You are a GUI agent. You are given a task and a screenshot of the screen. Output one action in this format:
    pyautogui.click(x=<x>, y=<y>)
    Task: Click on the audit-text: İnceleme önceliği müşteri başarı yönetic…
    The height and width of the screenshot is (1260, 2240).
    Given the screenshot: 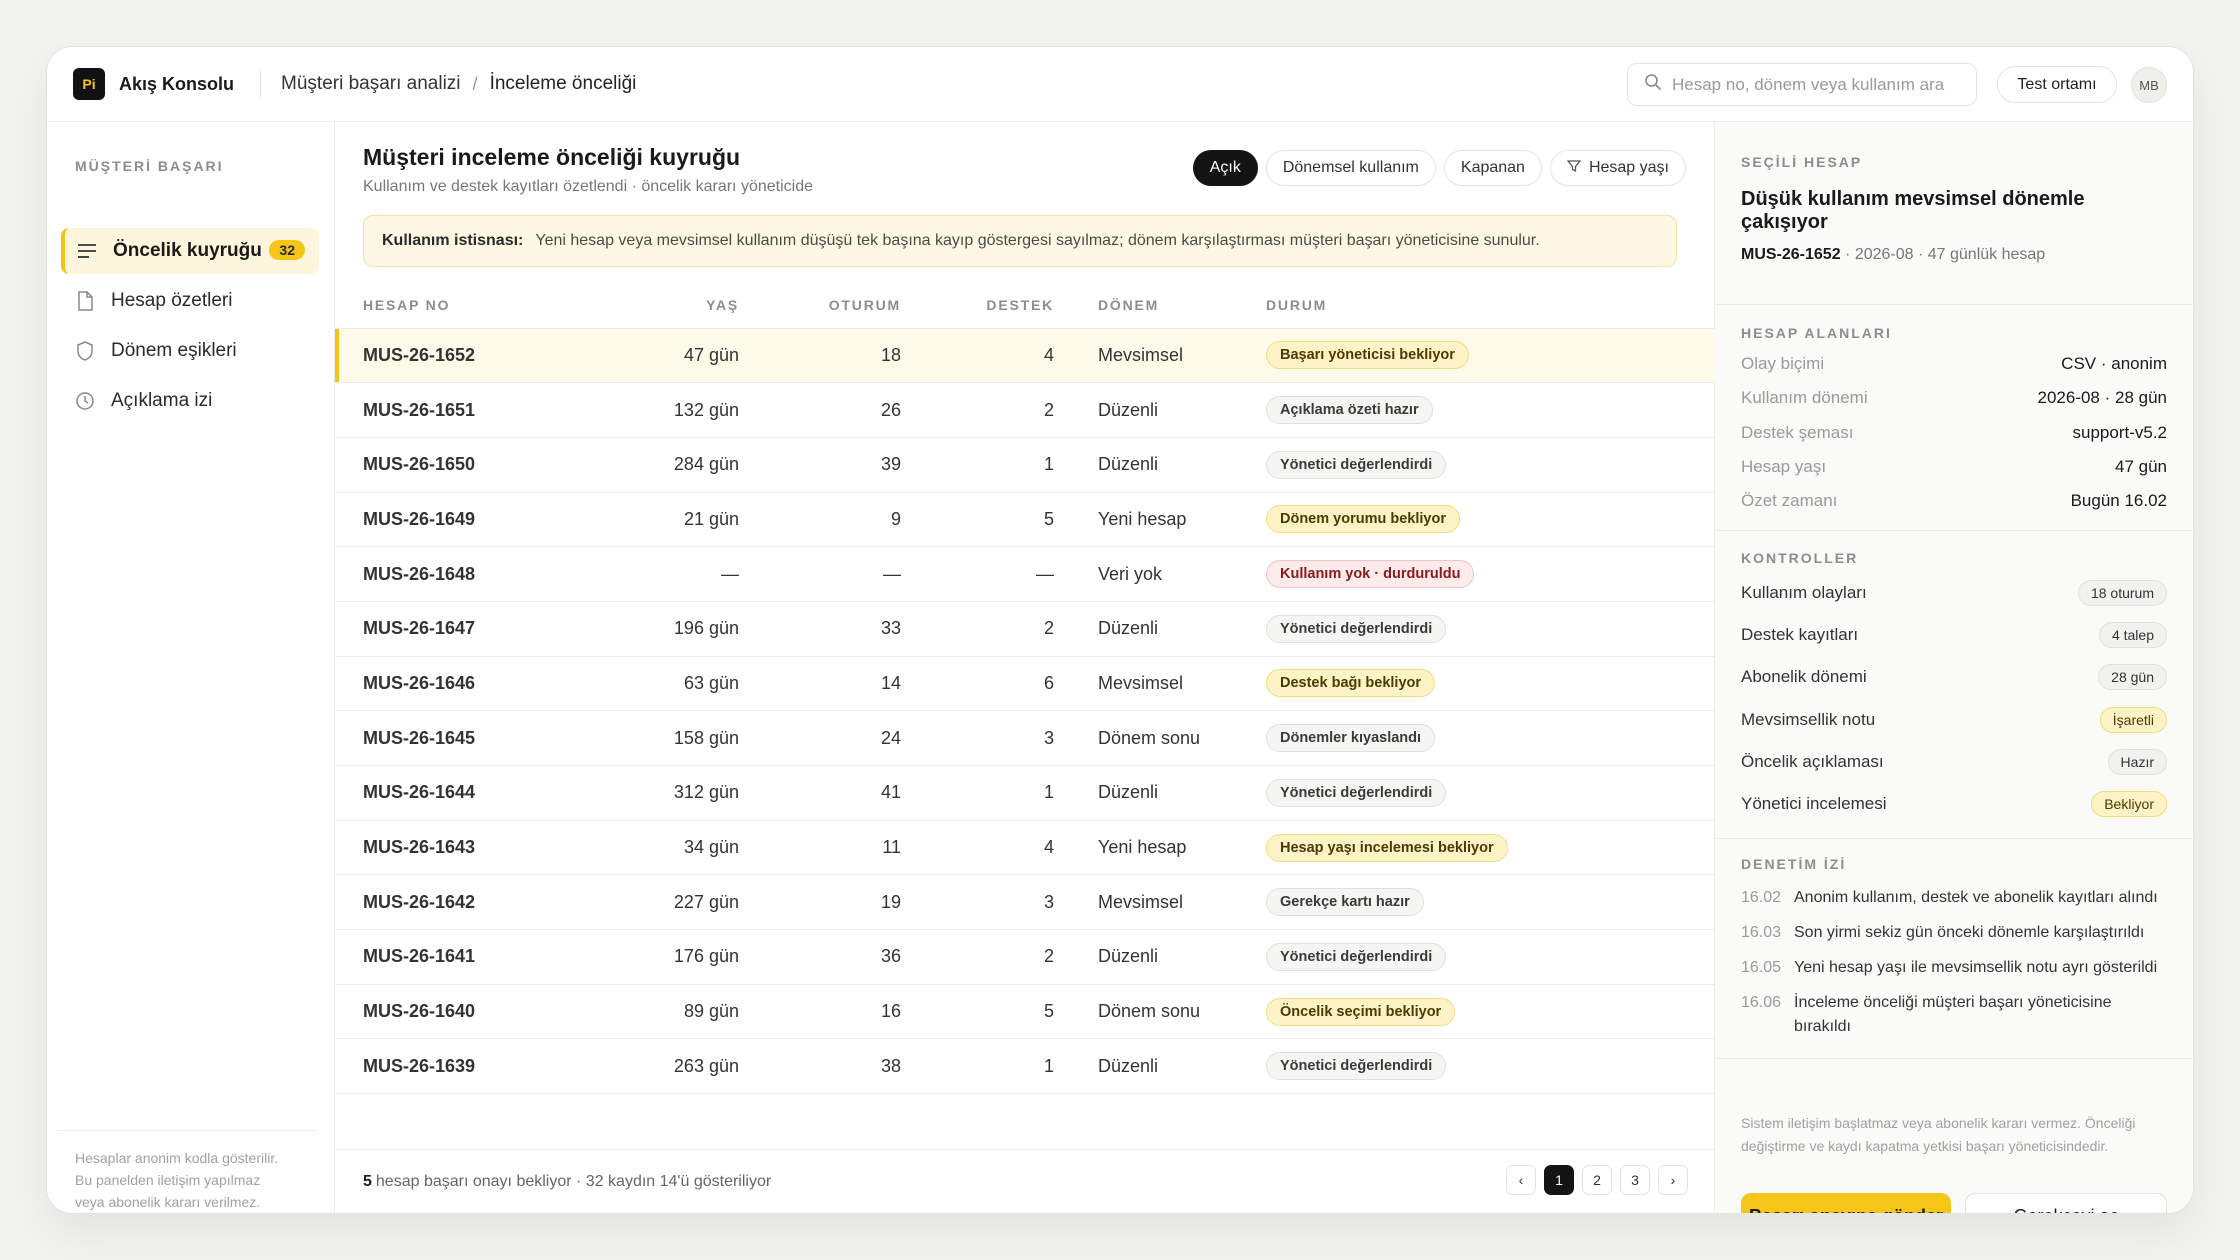 What is the action you would take?
    pyautogui.click(x=1953, y=1014)
    